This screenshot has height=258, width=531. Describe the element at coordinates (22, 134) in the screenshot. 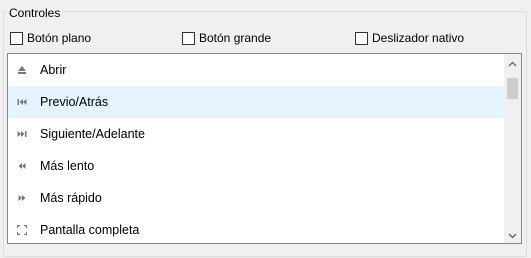

I see `skip-next-icon` at that location.